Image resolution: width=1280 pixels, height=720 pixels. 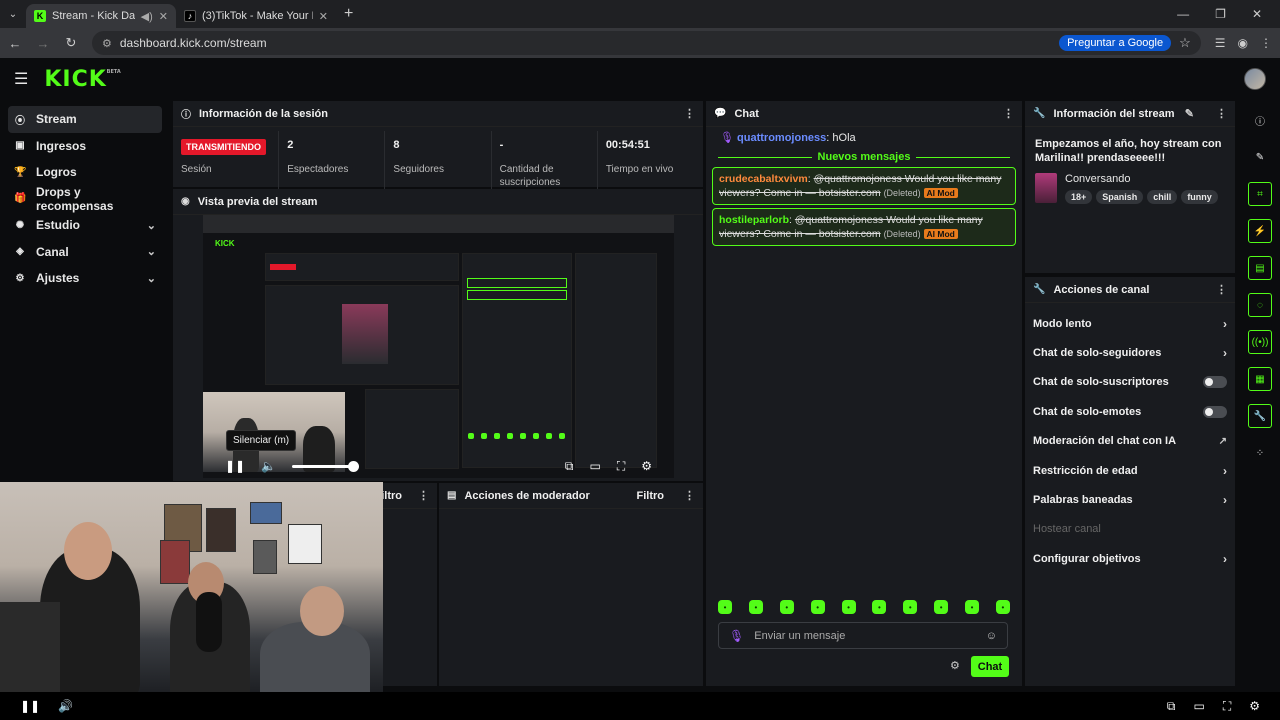 What do you see at coordinates (1257, 14) in the screenshot?
I see `window-close-icon: ✕` at bounding box center [1257, 14].